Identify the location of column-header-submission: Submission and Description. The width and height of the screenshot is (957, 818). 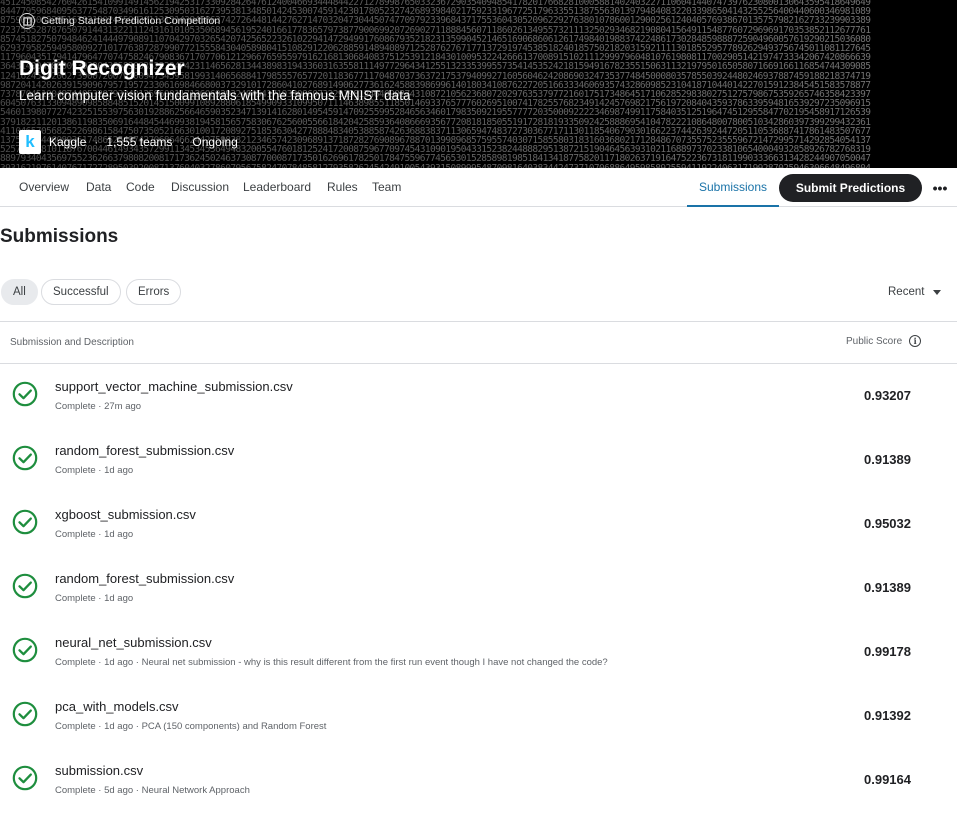
(72, 342).